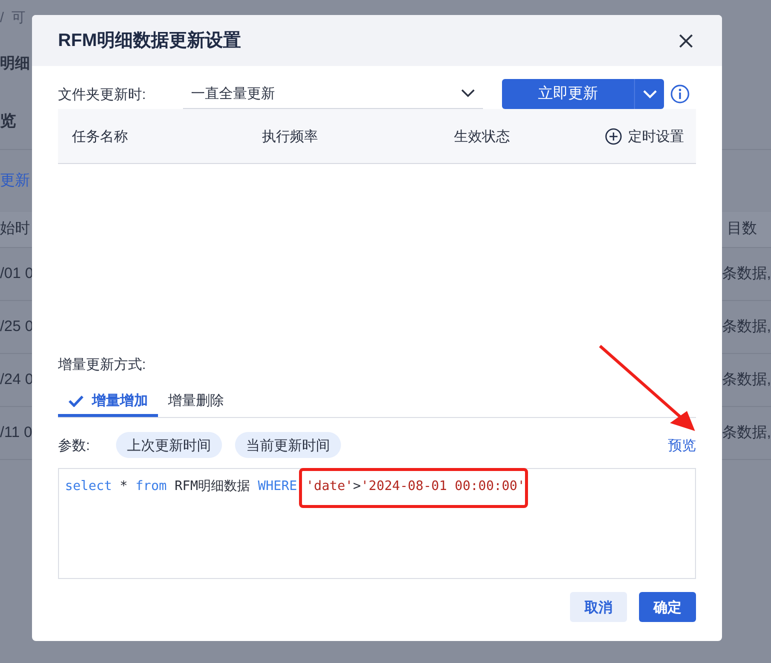 The height and width of the screenshot is (663, 771). Describe the element at coordinates (108, 402) in the screenshot. I see `tab: 增量增加` at that location.